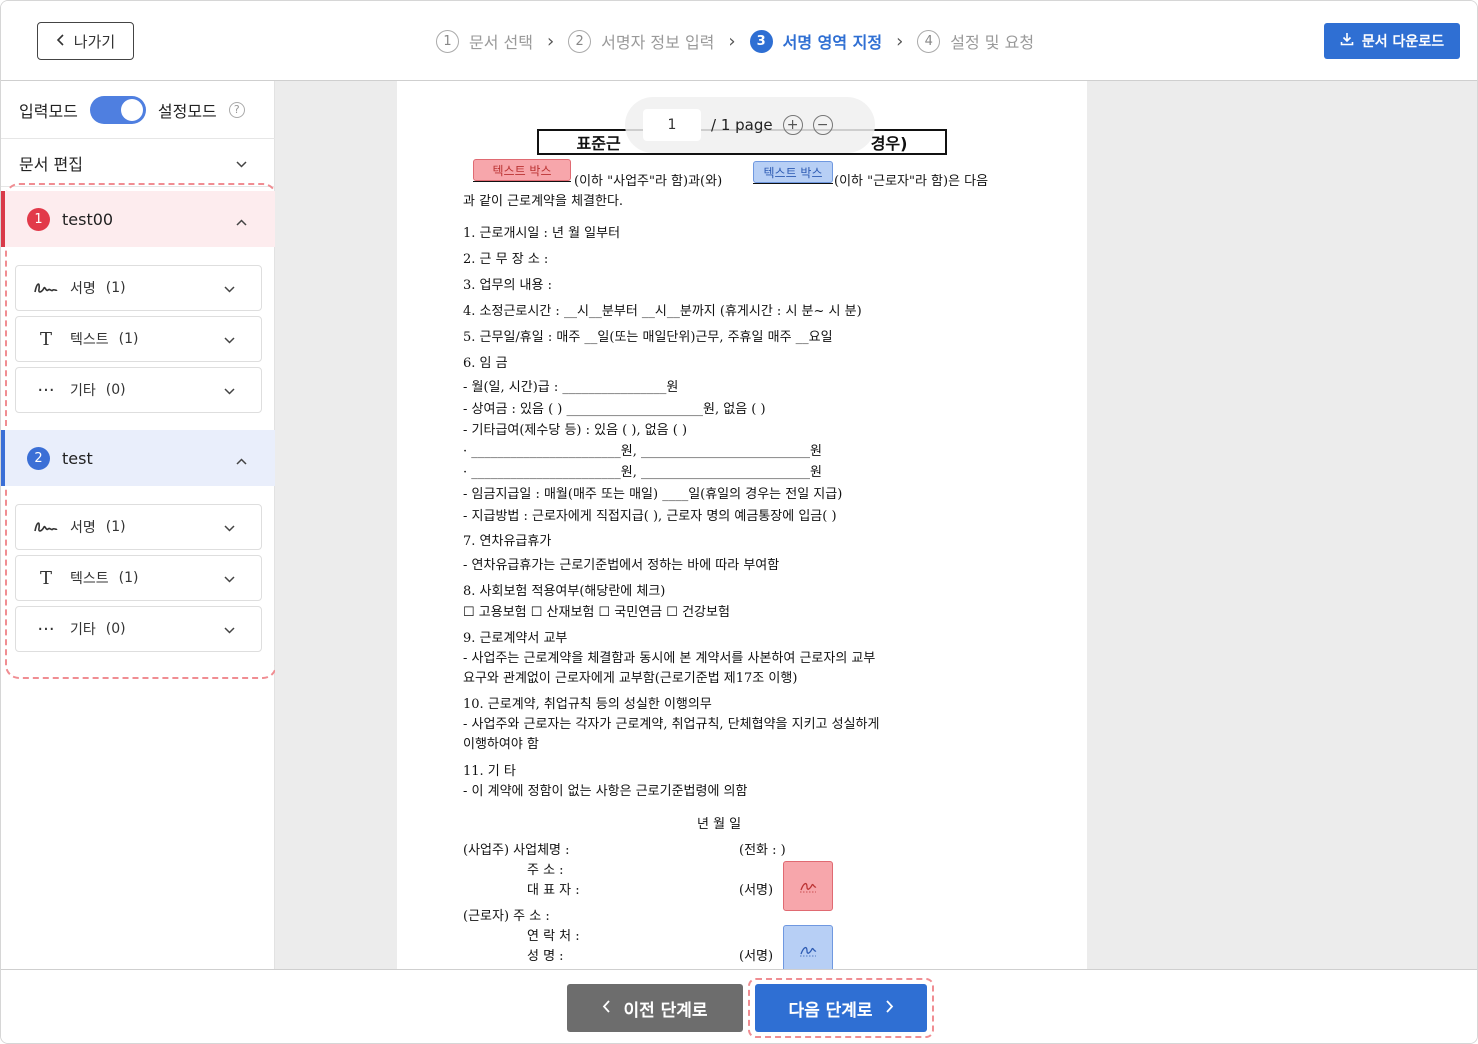  I want to click on signer-1-signature-box, so click(808, 886).